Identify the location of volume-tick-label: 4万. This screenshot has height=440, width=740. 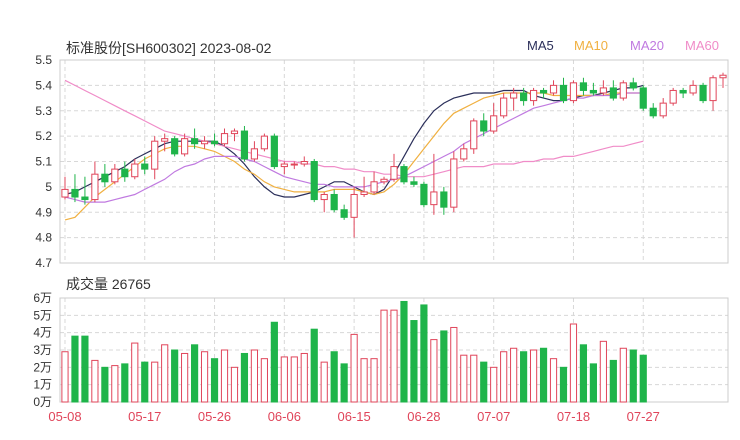
(42, 333).